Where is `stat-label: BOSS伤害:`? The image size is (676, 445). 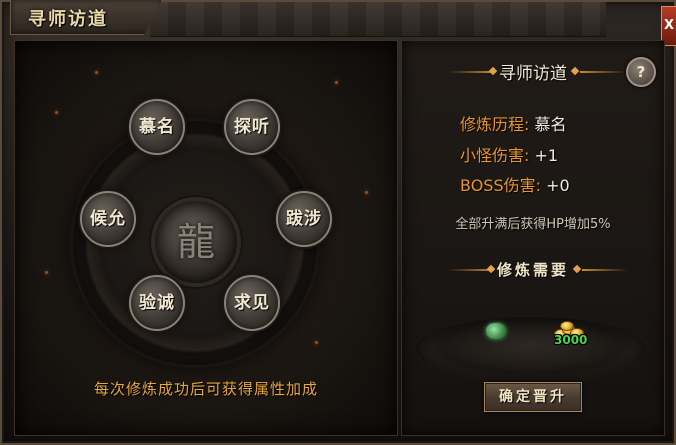
stat-label: BOSS伤害: is located at coordinates (500, 185).